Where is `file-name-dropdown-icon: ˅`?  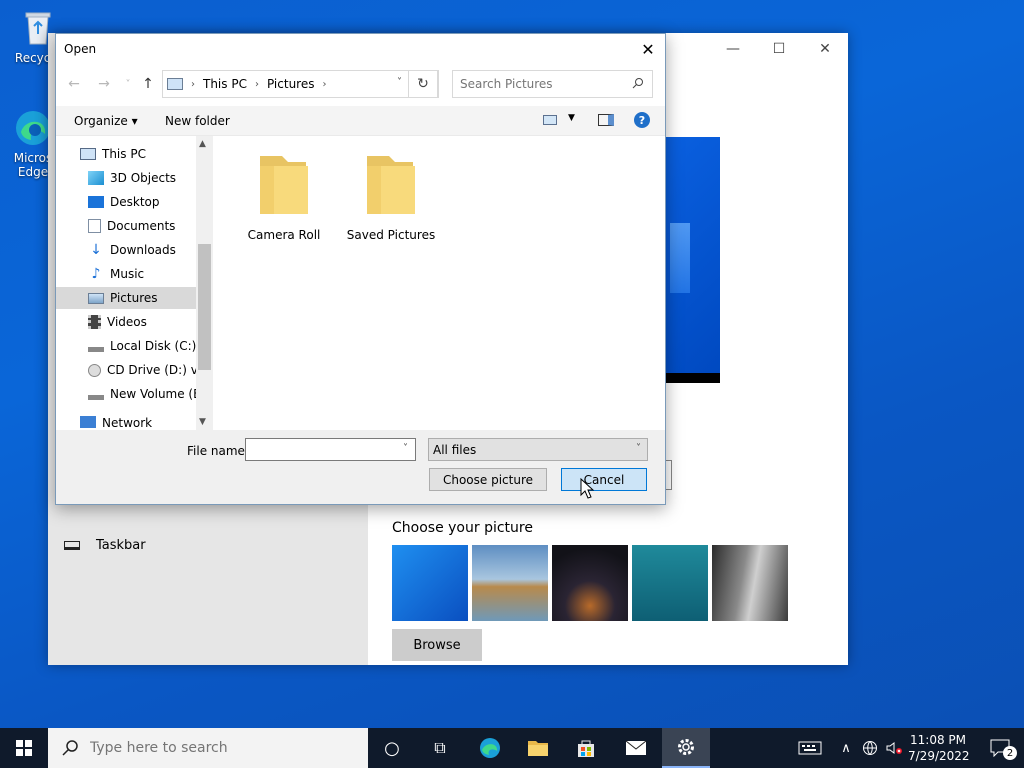 file-name-dropdown-icon: ˅ is located at coordinates (405, 448).